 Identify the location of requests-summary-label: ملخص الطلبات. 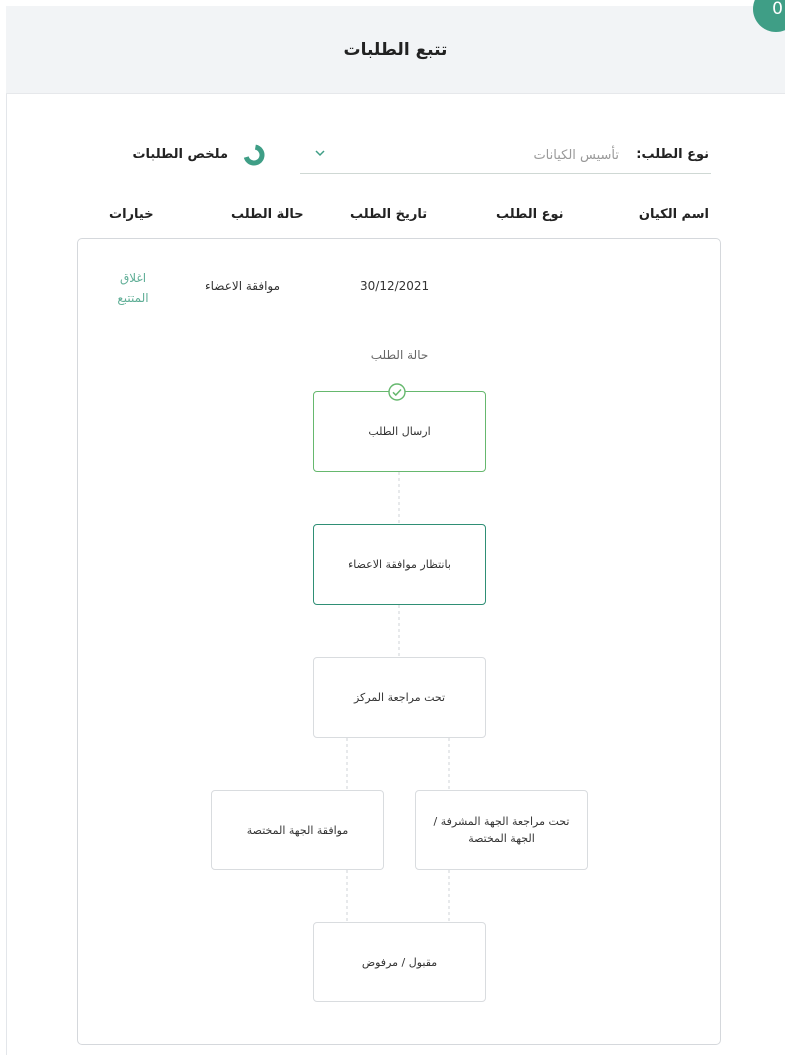
(180, 154).